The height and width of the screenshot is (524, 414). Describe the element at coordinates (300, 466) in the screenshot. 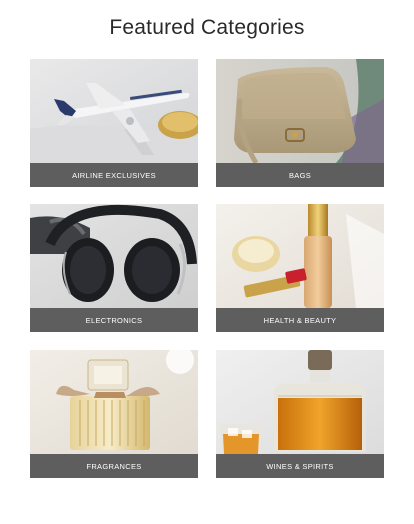

I see `category-label: WINES & SPIRITS` at that location.